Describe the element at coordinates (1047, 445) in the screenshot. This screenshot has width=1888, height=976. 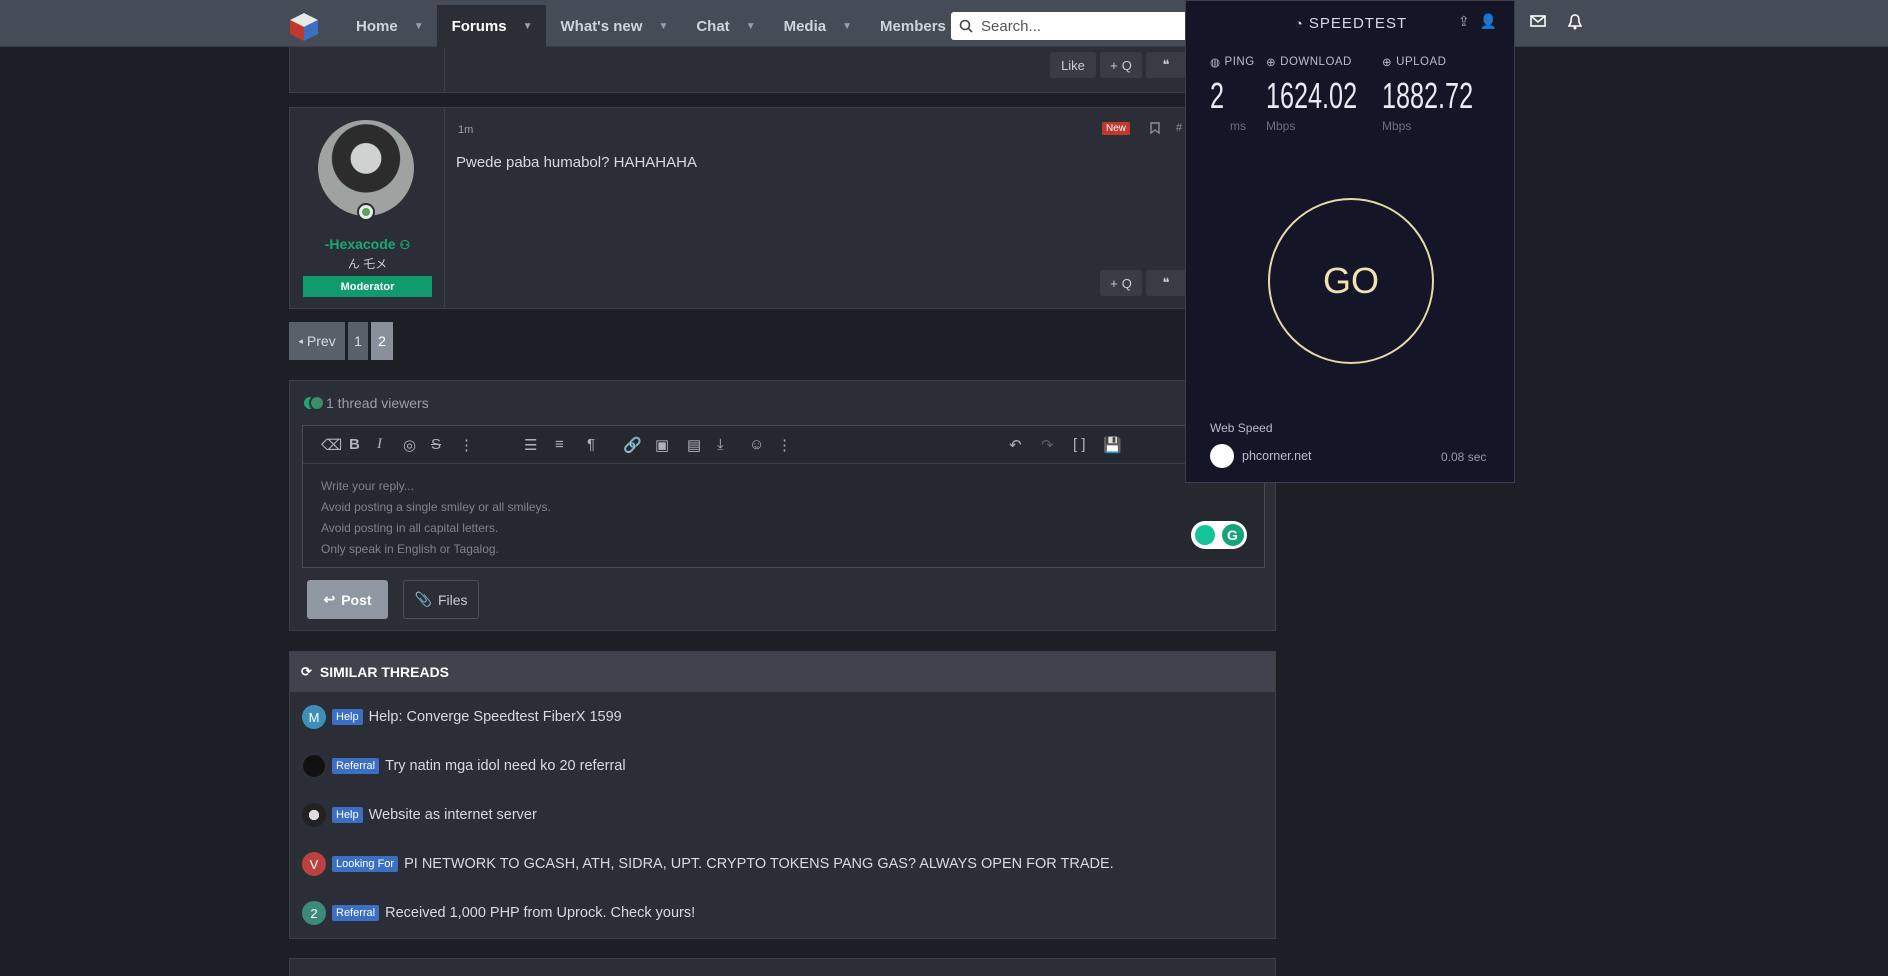
I see `redo-icon: ↷` at that location.